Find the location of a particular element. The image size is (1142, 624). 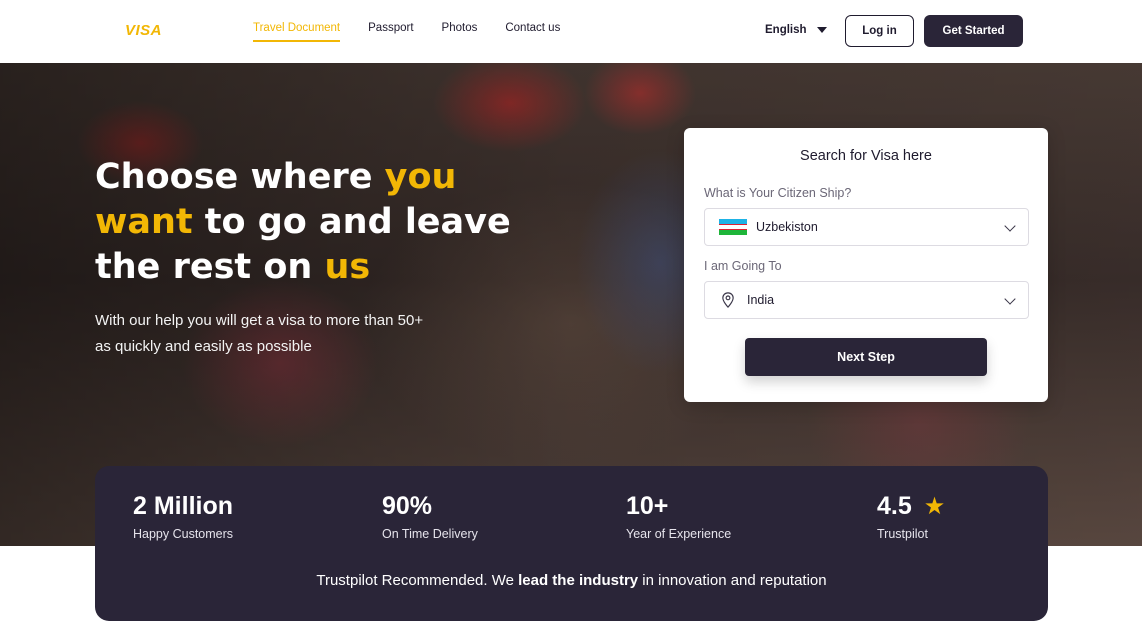

stat-item: 90% On Time Delivery is located at coordinates (430, 516).